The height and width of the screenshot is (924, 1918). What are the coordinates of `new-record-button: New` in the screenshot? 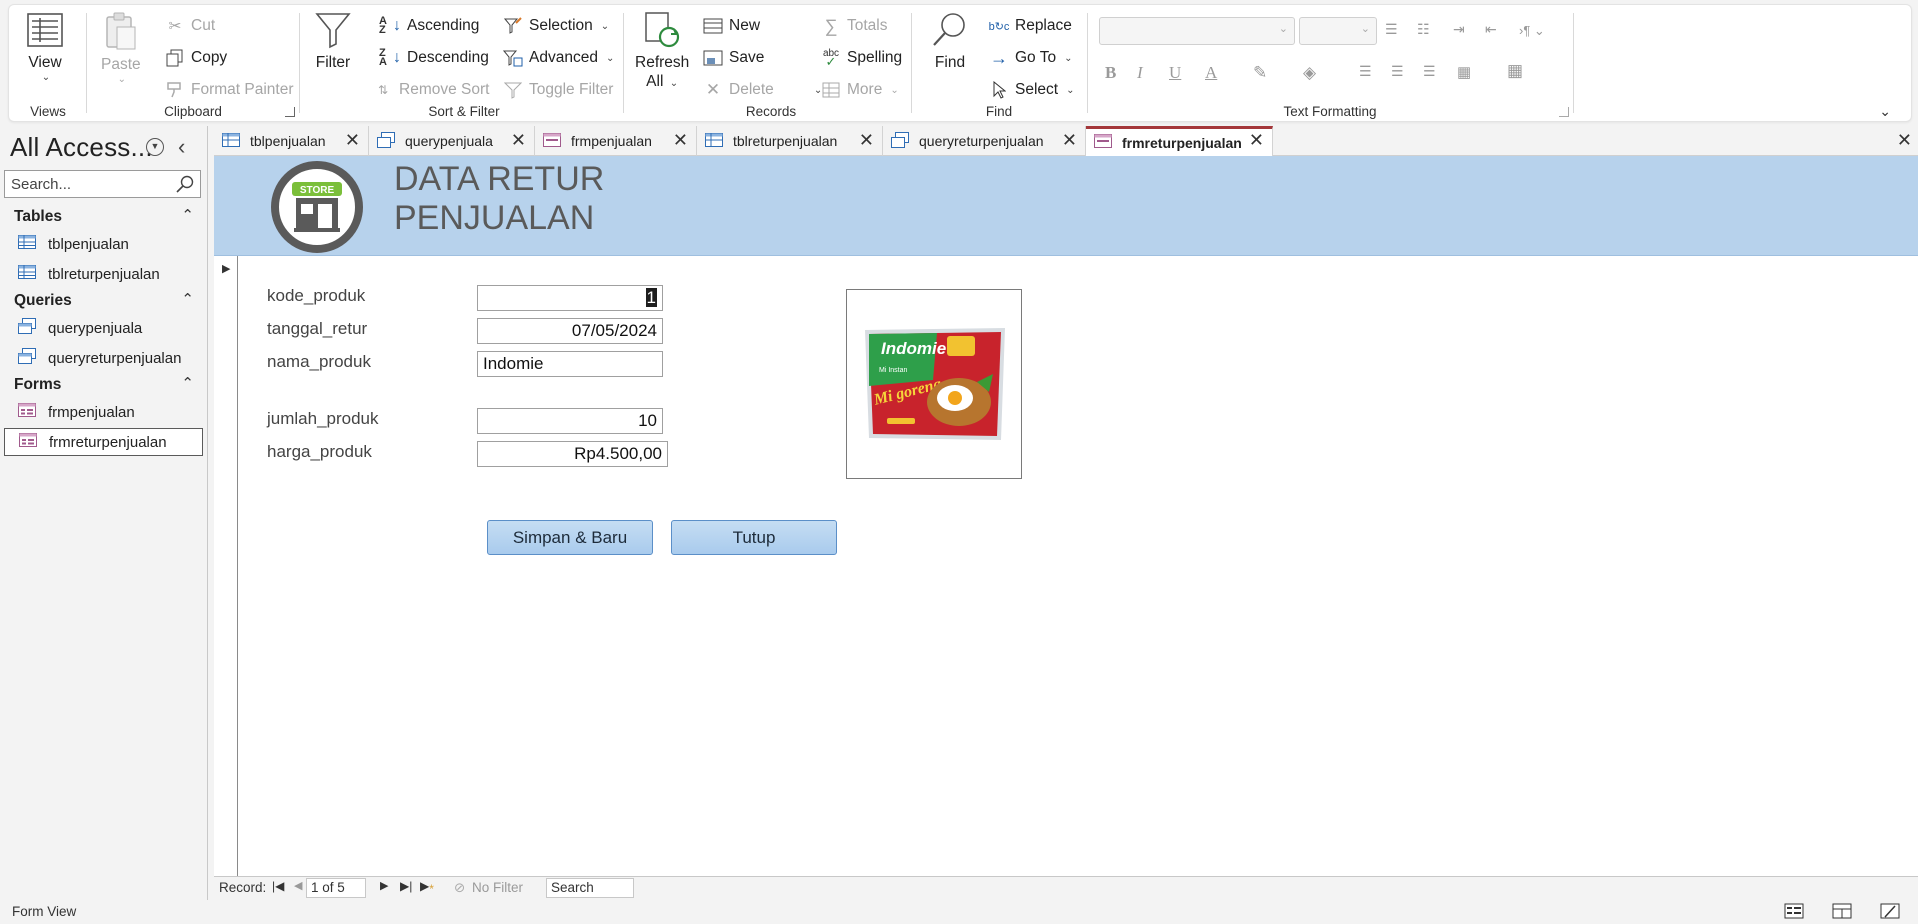 It's located at (731, 26).